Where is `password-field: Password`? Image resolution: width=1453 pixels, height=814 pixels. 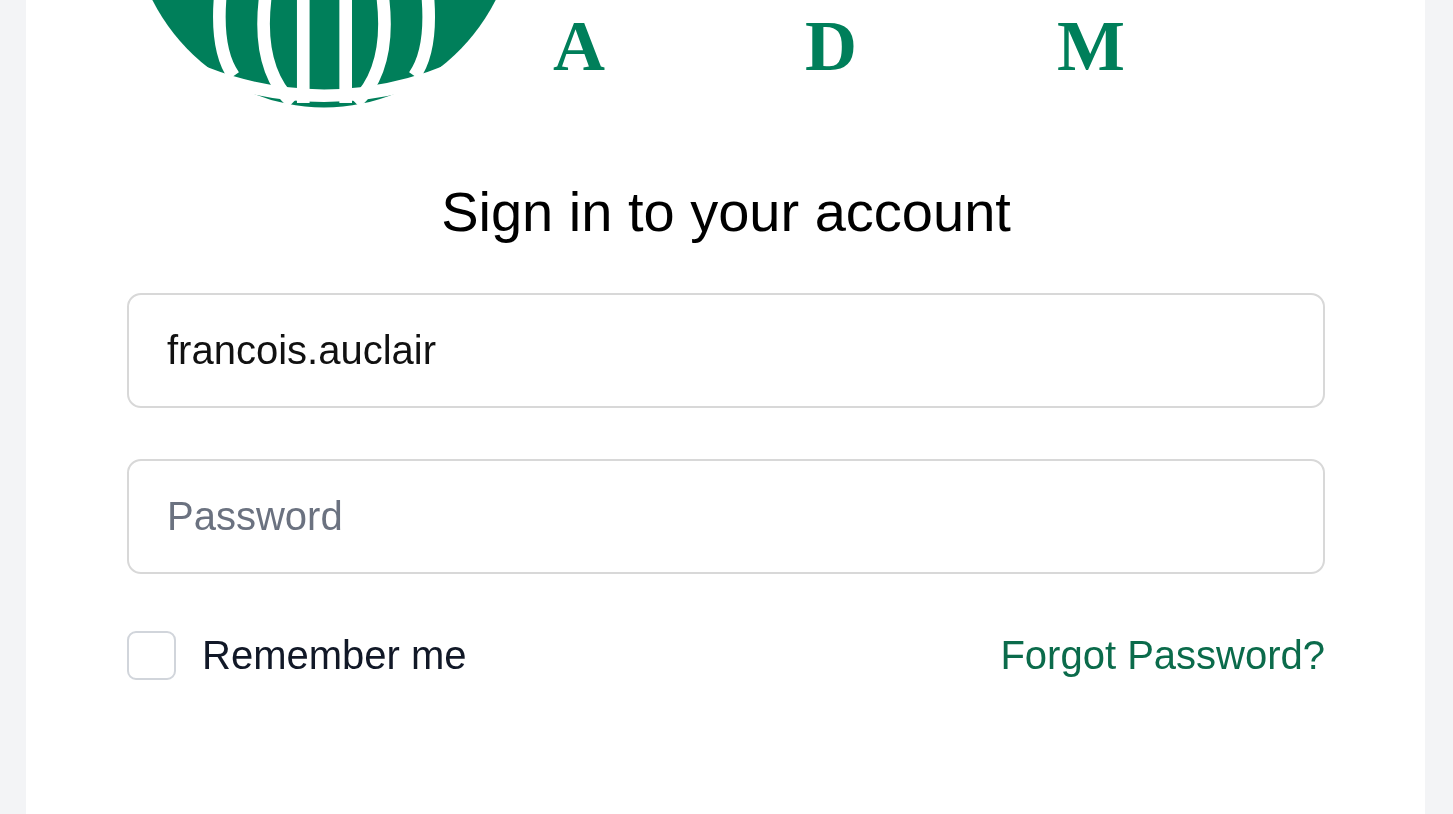 password-field: Password is located at coordinates (726, 516).